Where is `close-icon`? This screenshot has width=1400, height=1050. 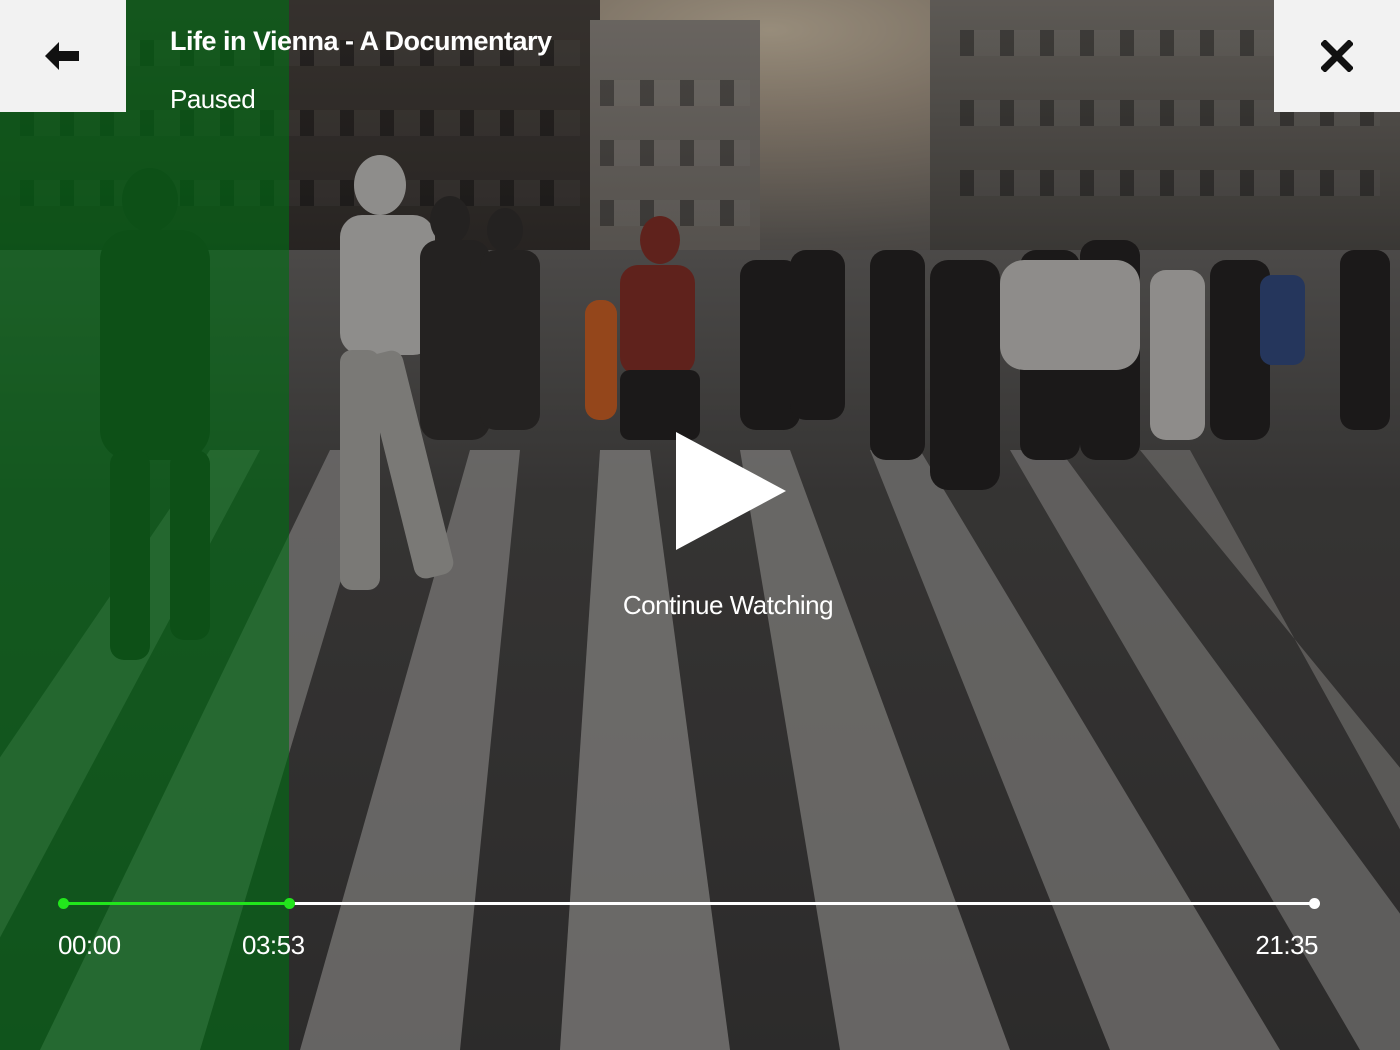
close-icon is located at coordinates (1337, 56).